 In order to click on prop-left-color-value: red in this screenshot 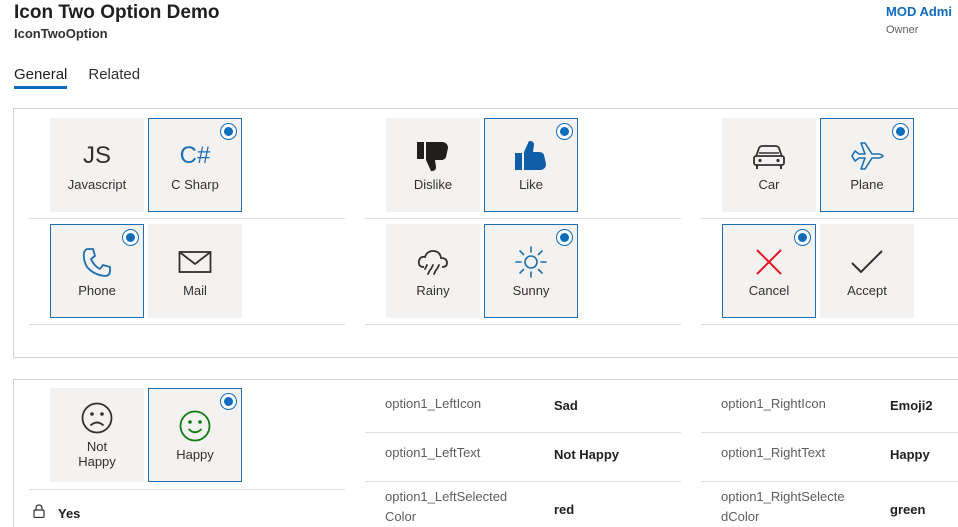, I will do `click(564, 509)`.